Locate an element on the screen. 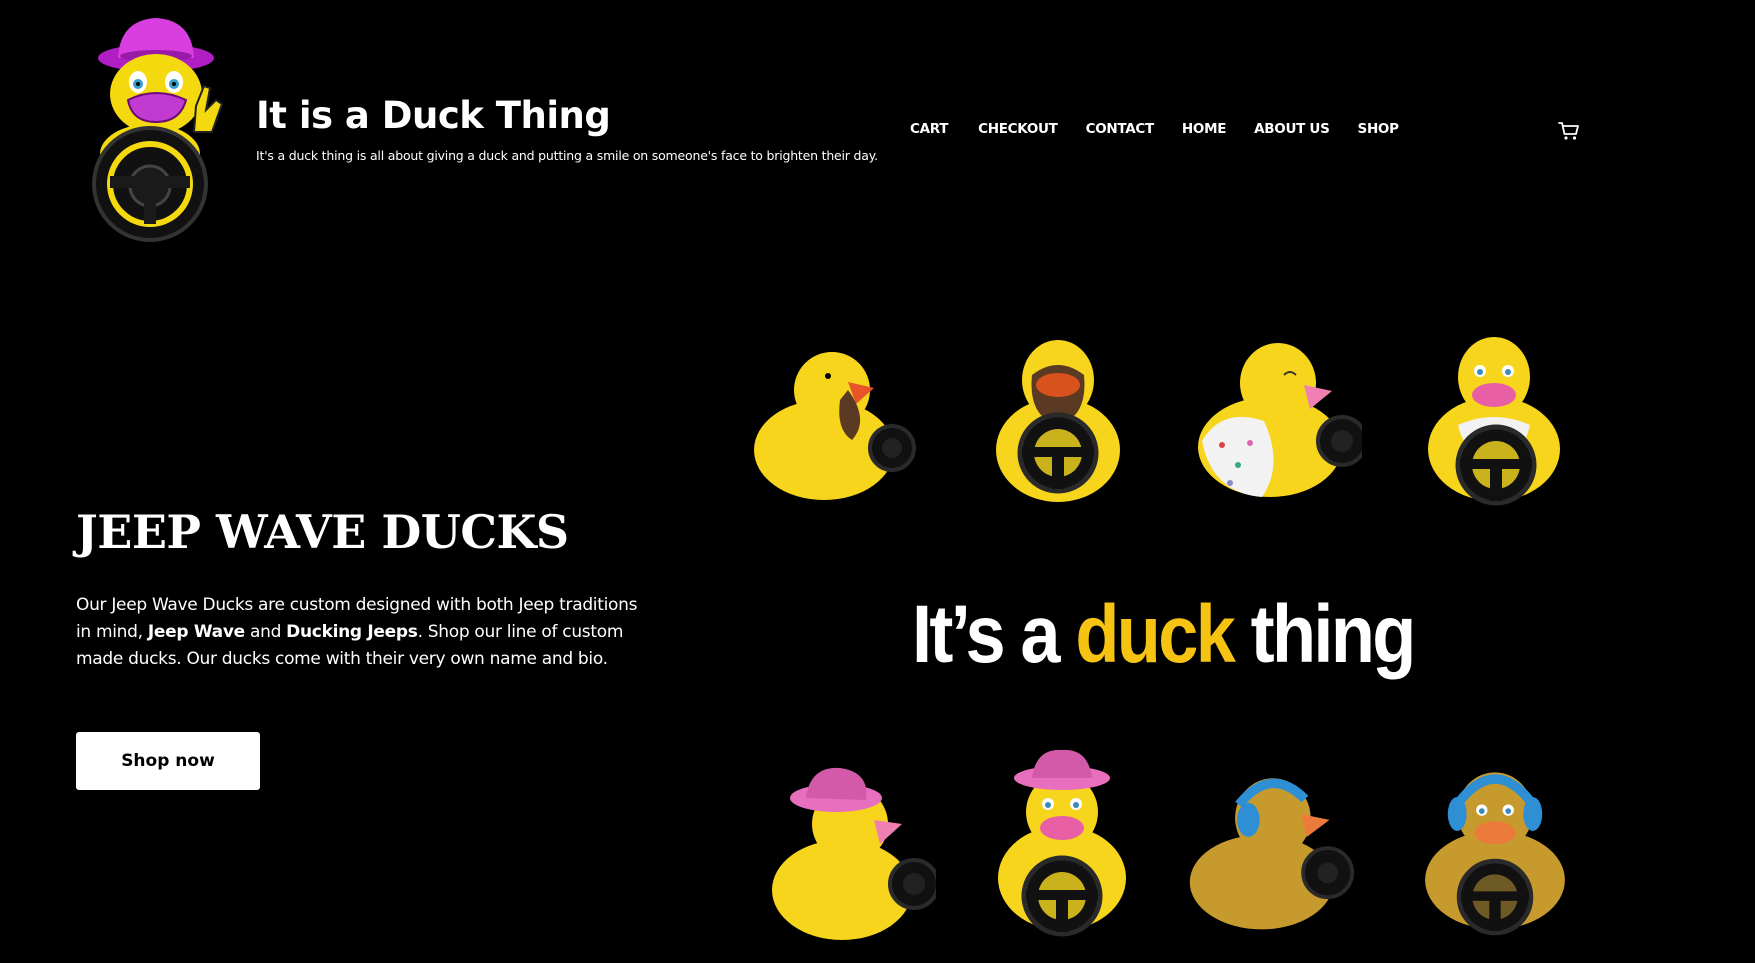 Image resolution: width=1755 pixels, height=963 pixels. duck-image-pink-hat-side is located at coordinates (854, 853).